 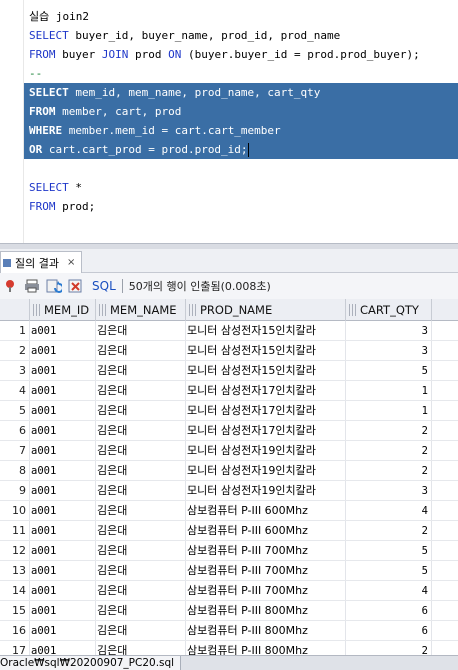 I want to click on row-number: 8, so click(x=14, y=471).